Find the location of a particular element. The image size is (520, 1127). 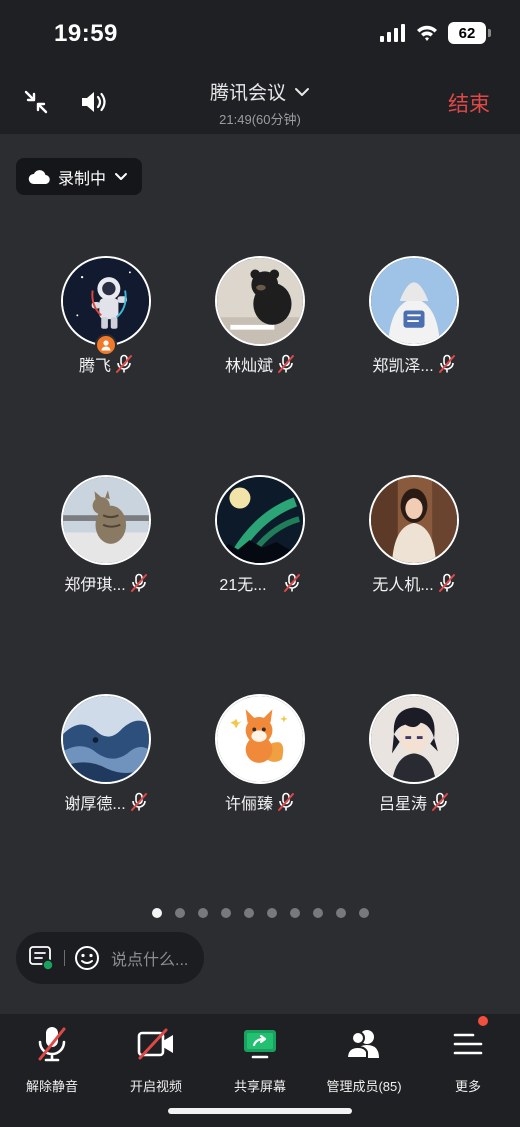

unmute-button: 解除静音 is located at coordinates (52, 1059).